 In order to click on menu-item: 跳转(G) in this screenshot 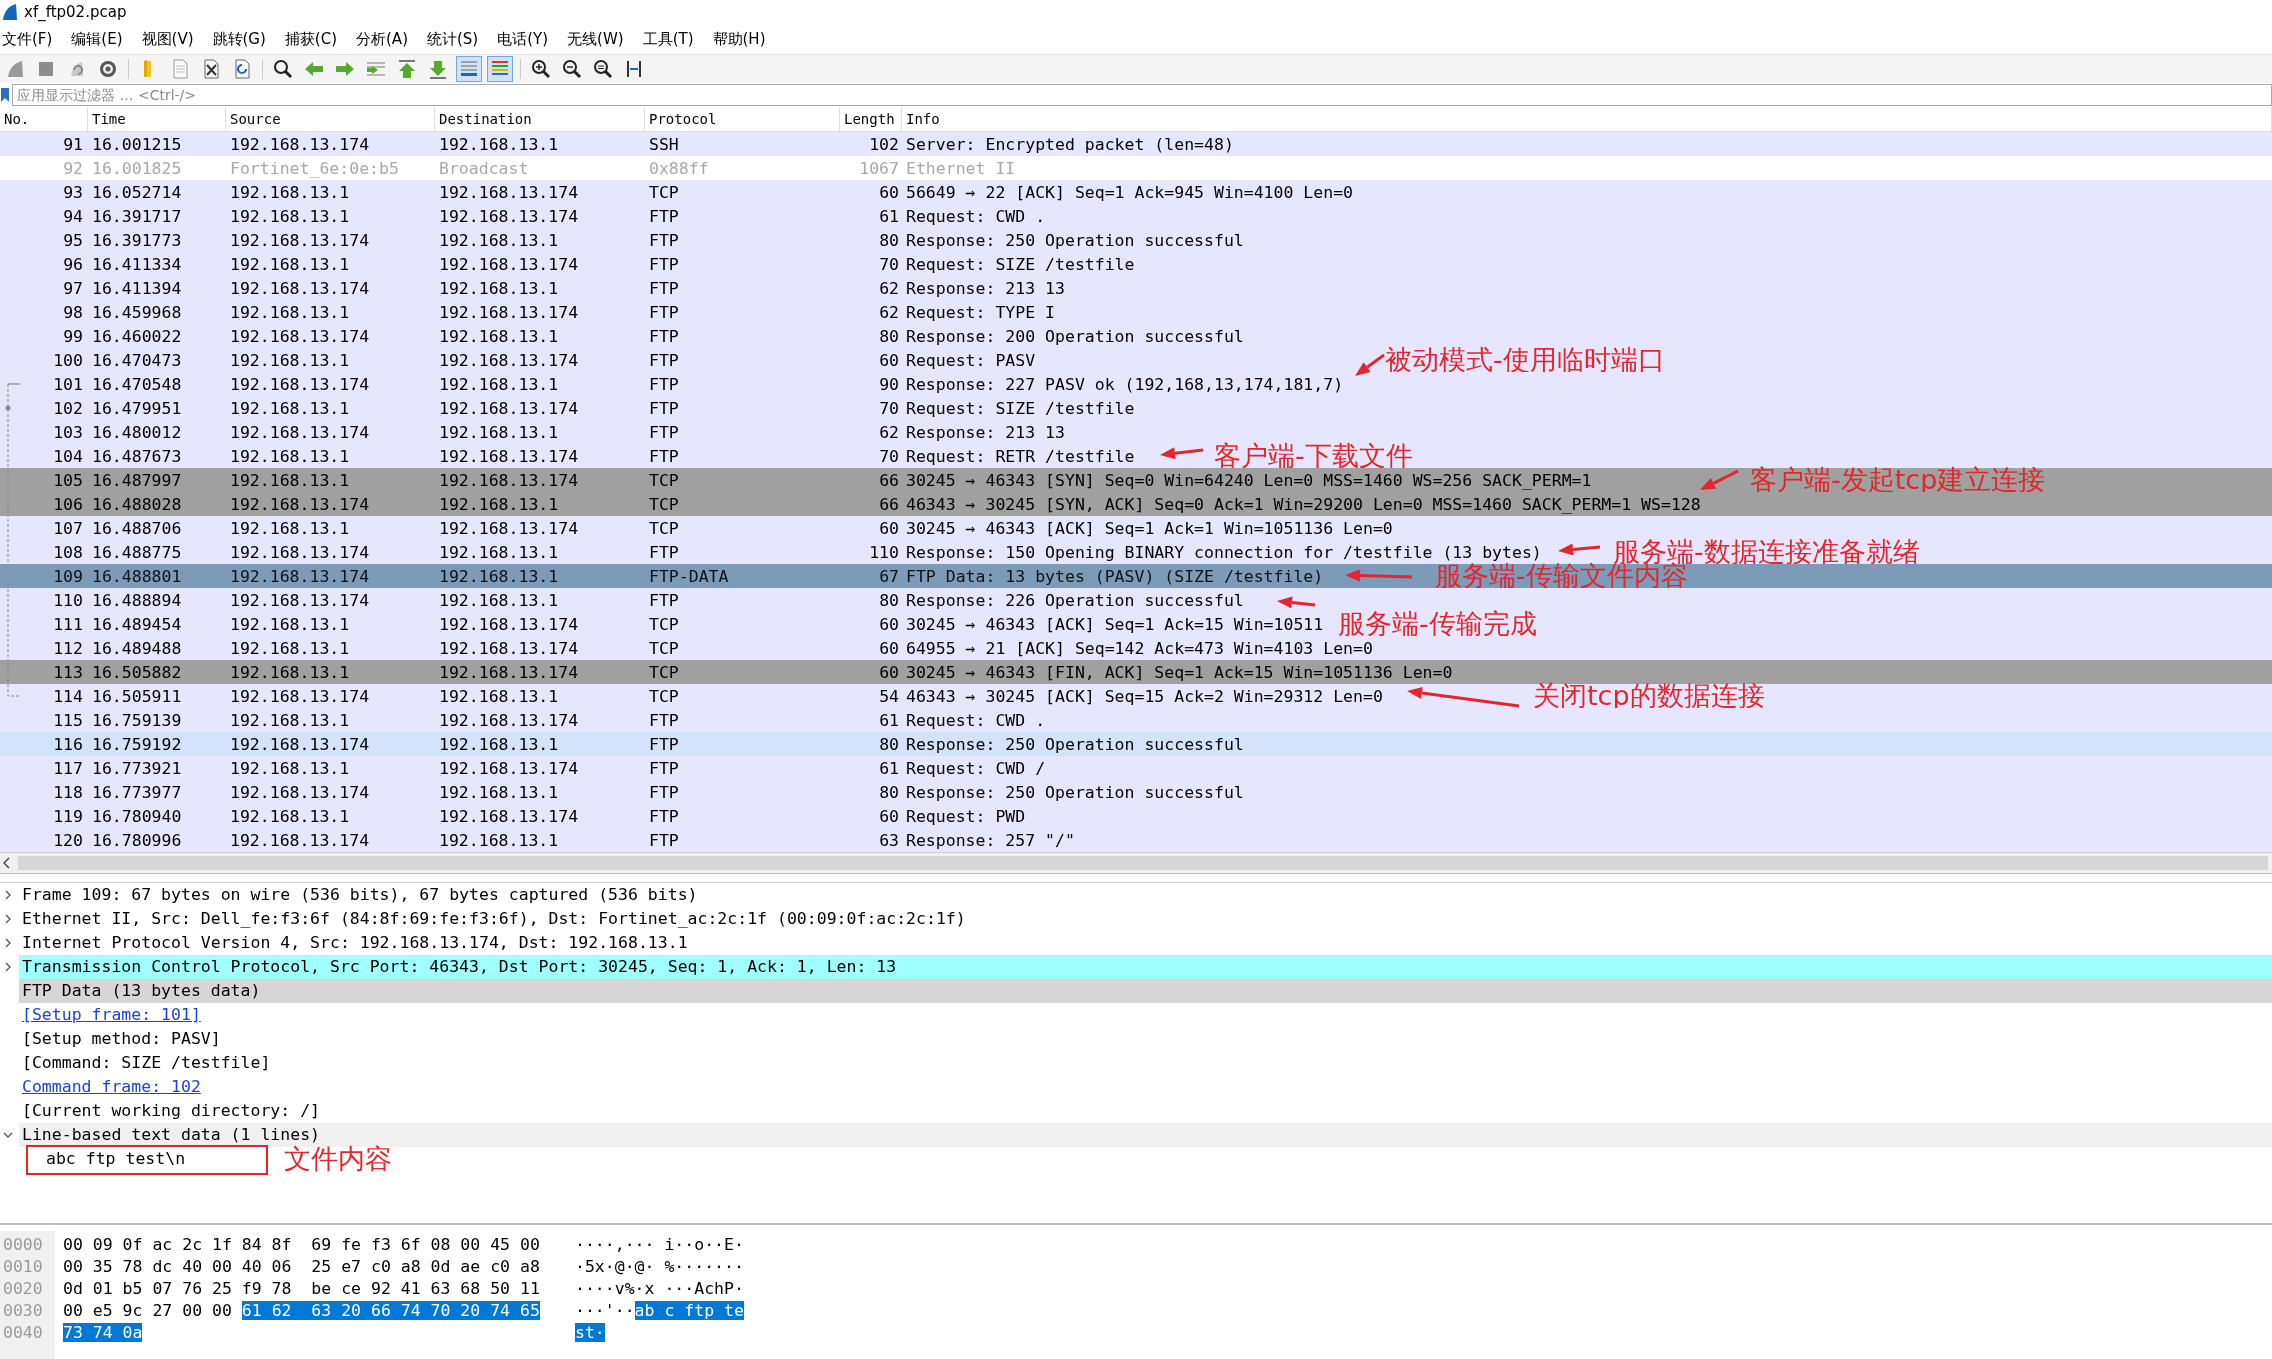, I will do `click(242, 39)`.